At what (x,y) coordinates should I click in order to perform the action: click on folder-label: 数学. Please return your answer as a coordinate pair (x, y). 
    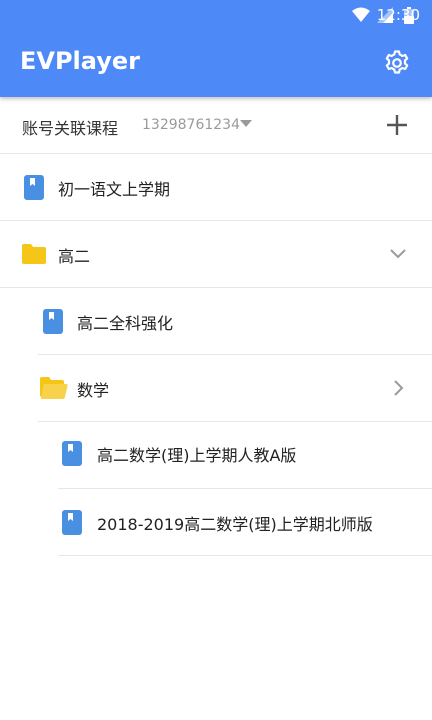
    Looking at the image, I should click on (93, 390).